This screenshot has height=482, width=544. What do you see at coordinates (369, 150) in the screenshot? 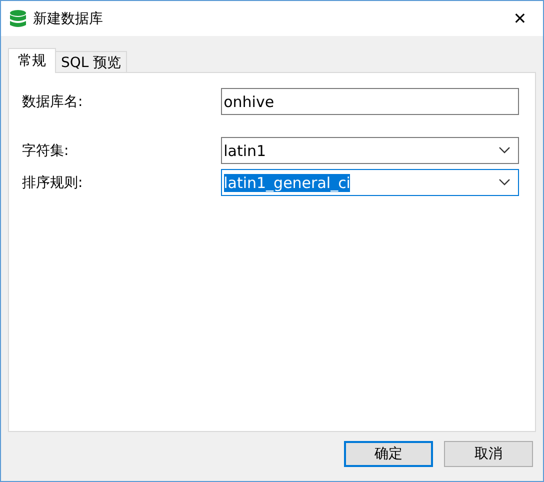
I see `dropdown: latin1` at bounding box center [369, 150].